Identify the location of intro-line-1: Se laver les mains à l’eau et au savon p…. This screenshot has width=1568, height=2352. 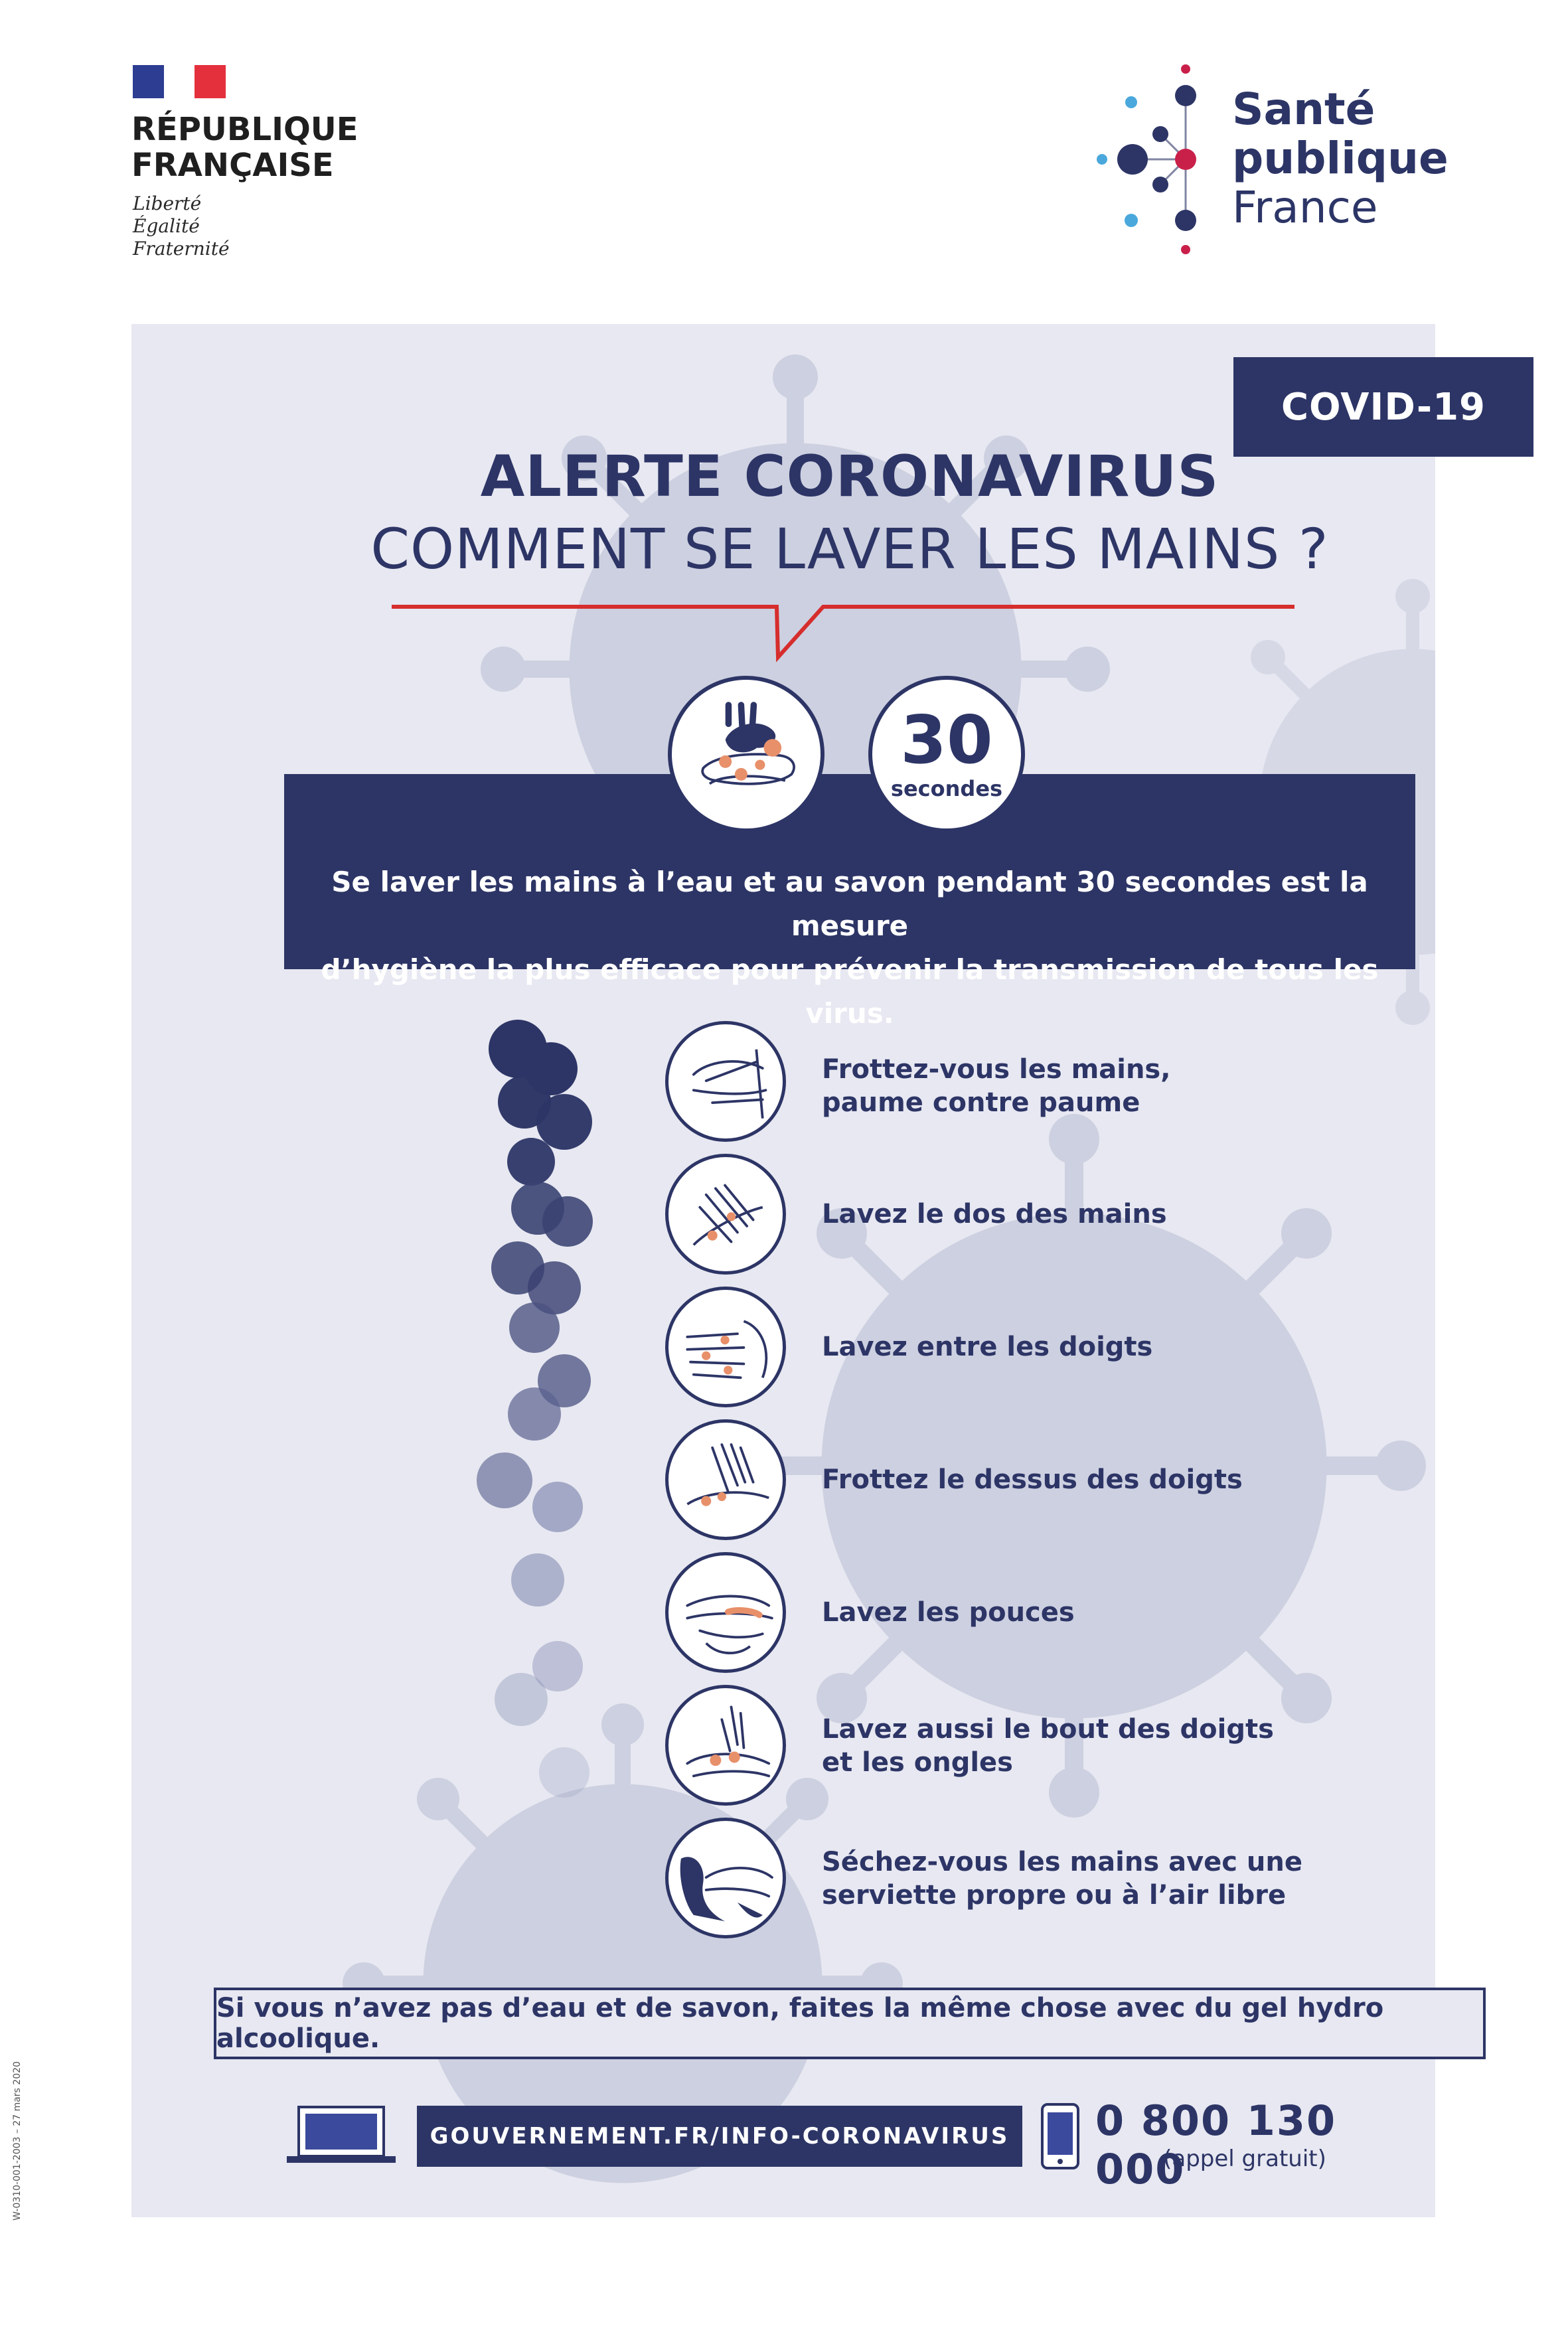
(850, 904).